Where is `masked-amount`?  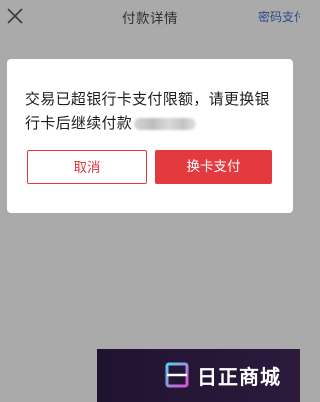
masked-amount is located at coordinates (165, 123).